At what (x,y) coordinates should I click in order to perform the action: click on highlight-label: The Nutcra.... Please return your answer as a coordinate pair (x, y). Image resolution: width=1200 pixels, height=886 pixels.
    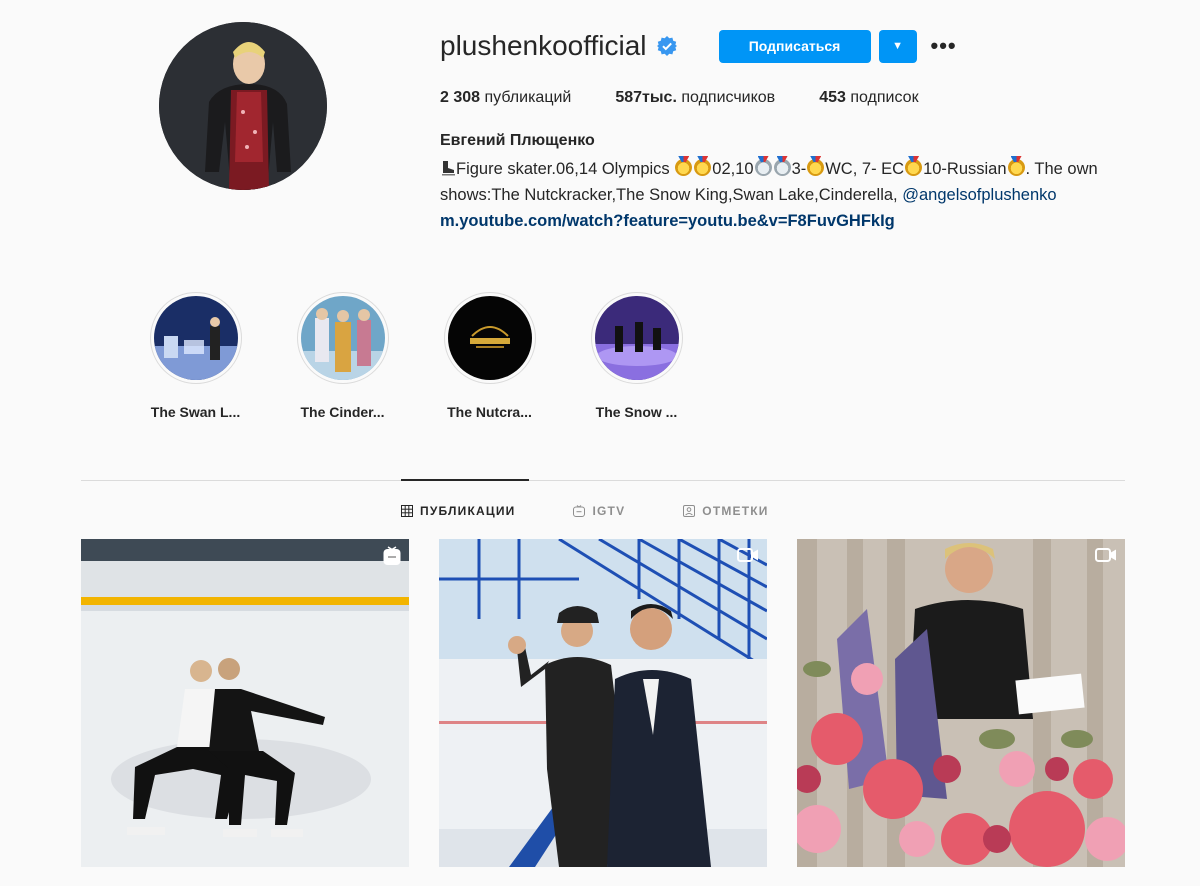
    Looking at the image, I should click on (489, 412).